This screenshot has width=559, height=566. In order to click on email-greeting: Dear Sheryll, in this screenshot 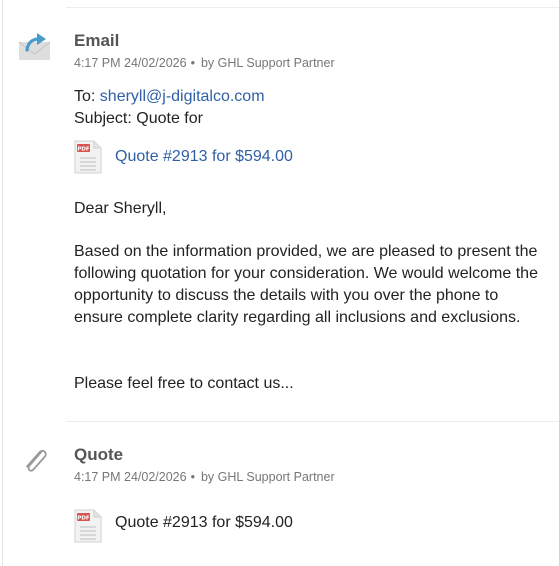, I will do `click(120, 208)`.